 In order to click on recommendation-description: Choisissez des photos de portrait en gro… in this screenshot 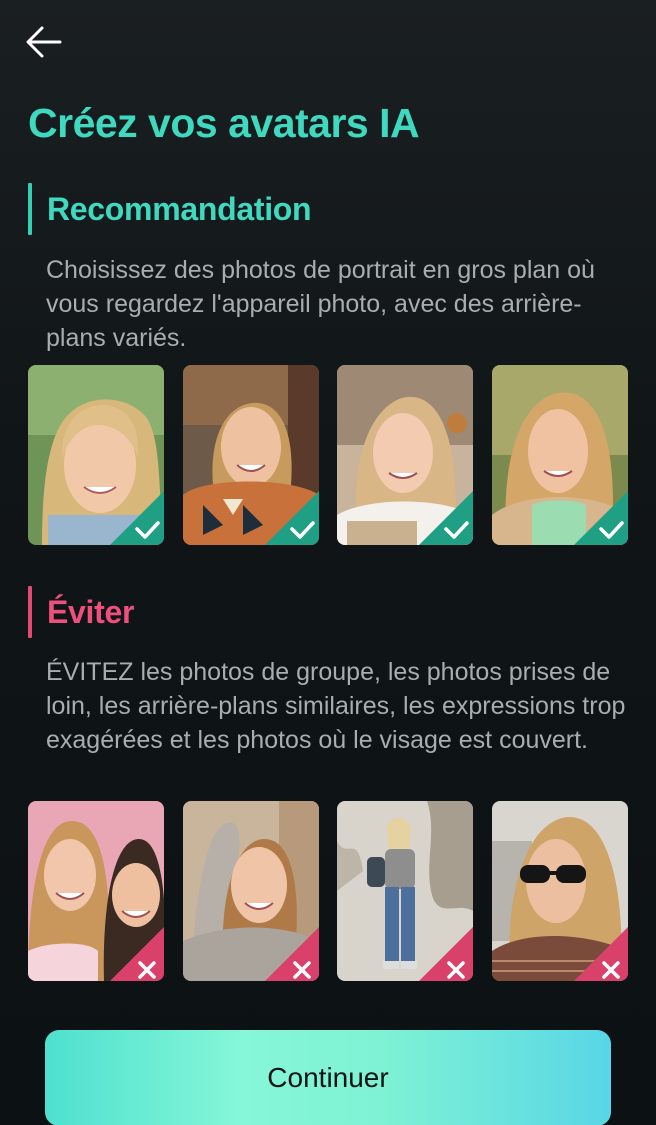, I will do `click(320, 304)`.